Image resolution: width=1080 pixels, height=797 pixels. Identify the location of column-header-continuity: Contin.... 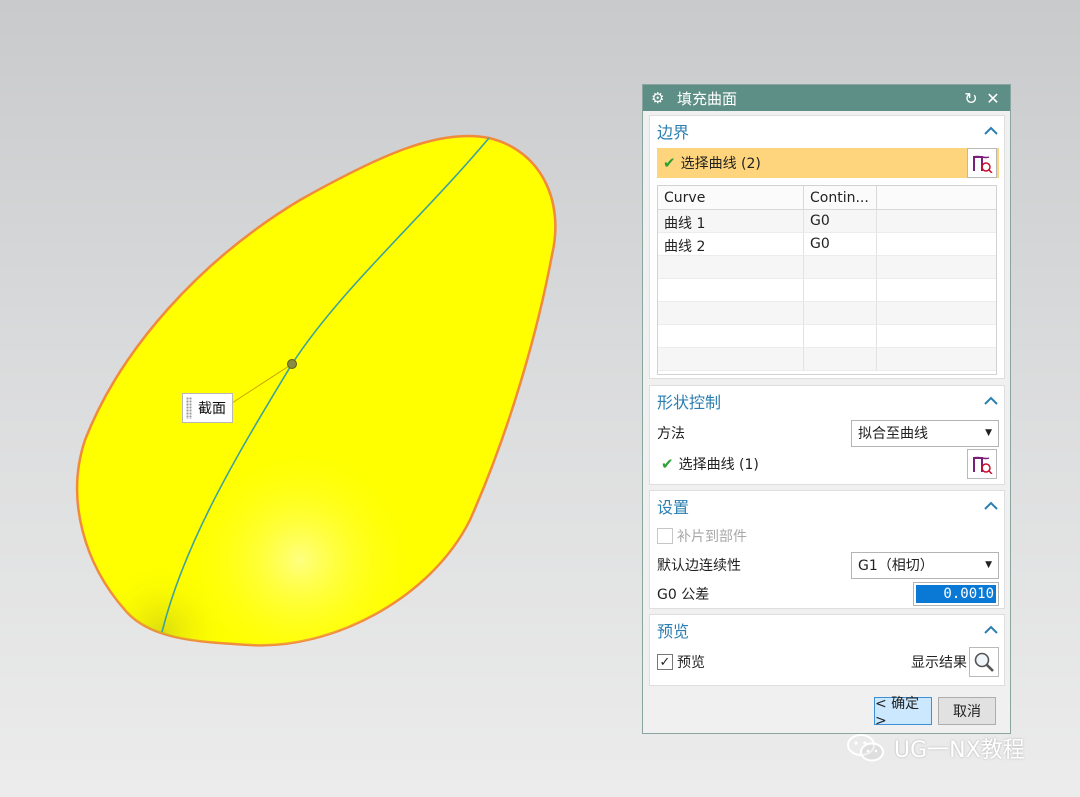
(840, 197).